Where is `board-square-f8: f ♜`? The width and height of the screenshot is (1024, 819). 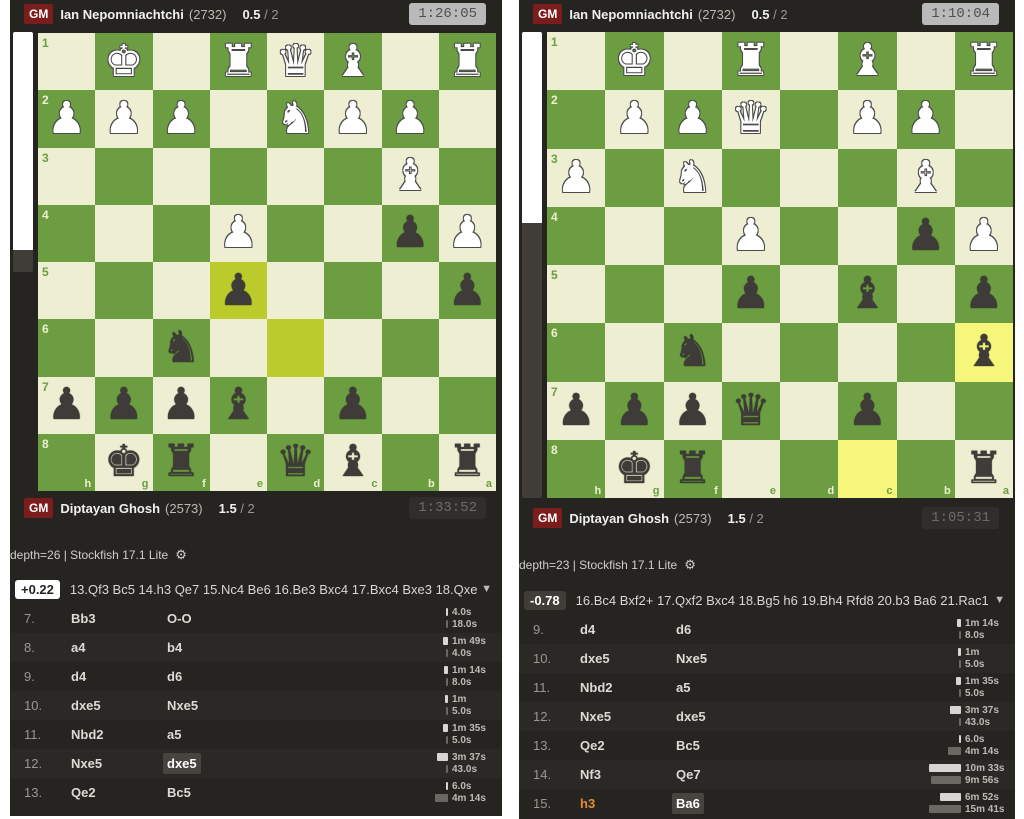
board-square-f8: f ♜ is located at coordinates (692, 468).